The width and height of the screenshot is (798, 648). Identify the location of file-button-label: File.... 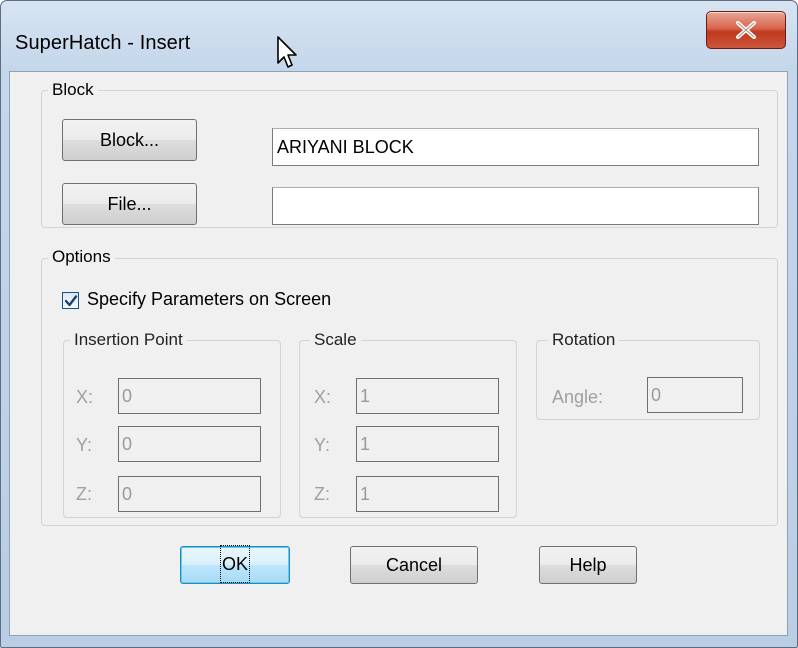
(129, 204).